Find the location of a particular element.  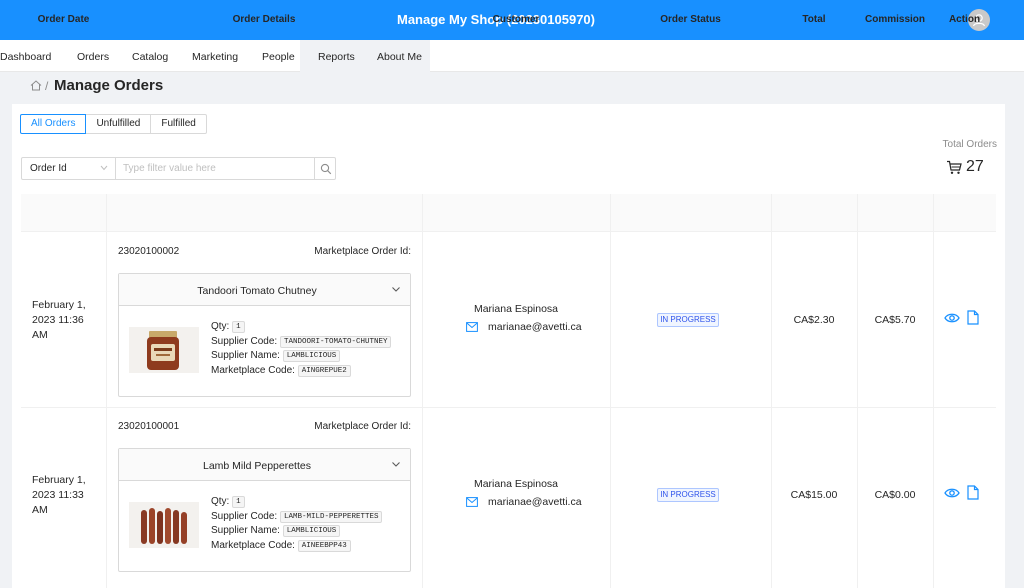

search-icon is located at coordinates (326, 169).